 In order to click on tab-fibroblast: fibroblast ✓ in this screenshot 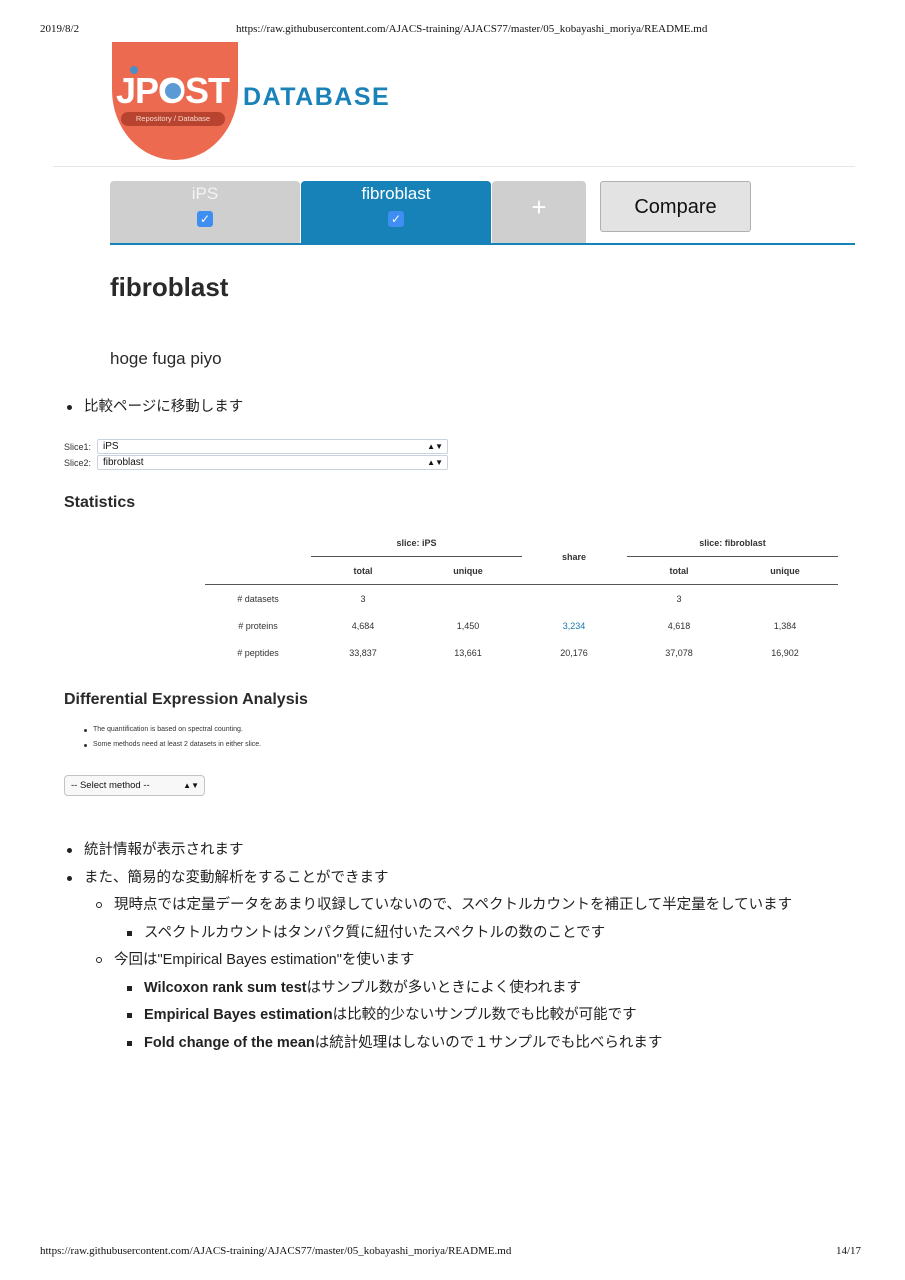, I will do `click(396, 212)`.